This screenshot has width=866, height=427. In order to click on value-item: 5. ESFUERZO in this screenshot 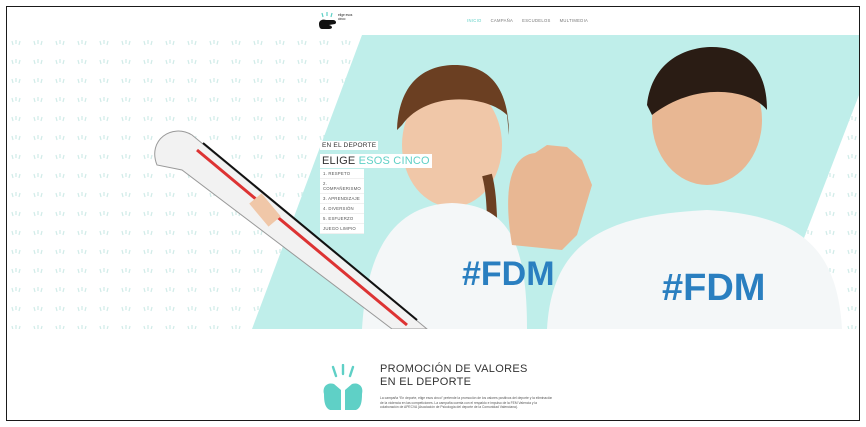, I will do `click(342, 219)`.